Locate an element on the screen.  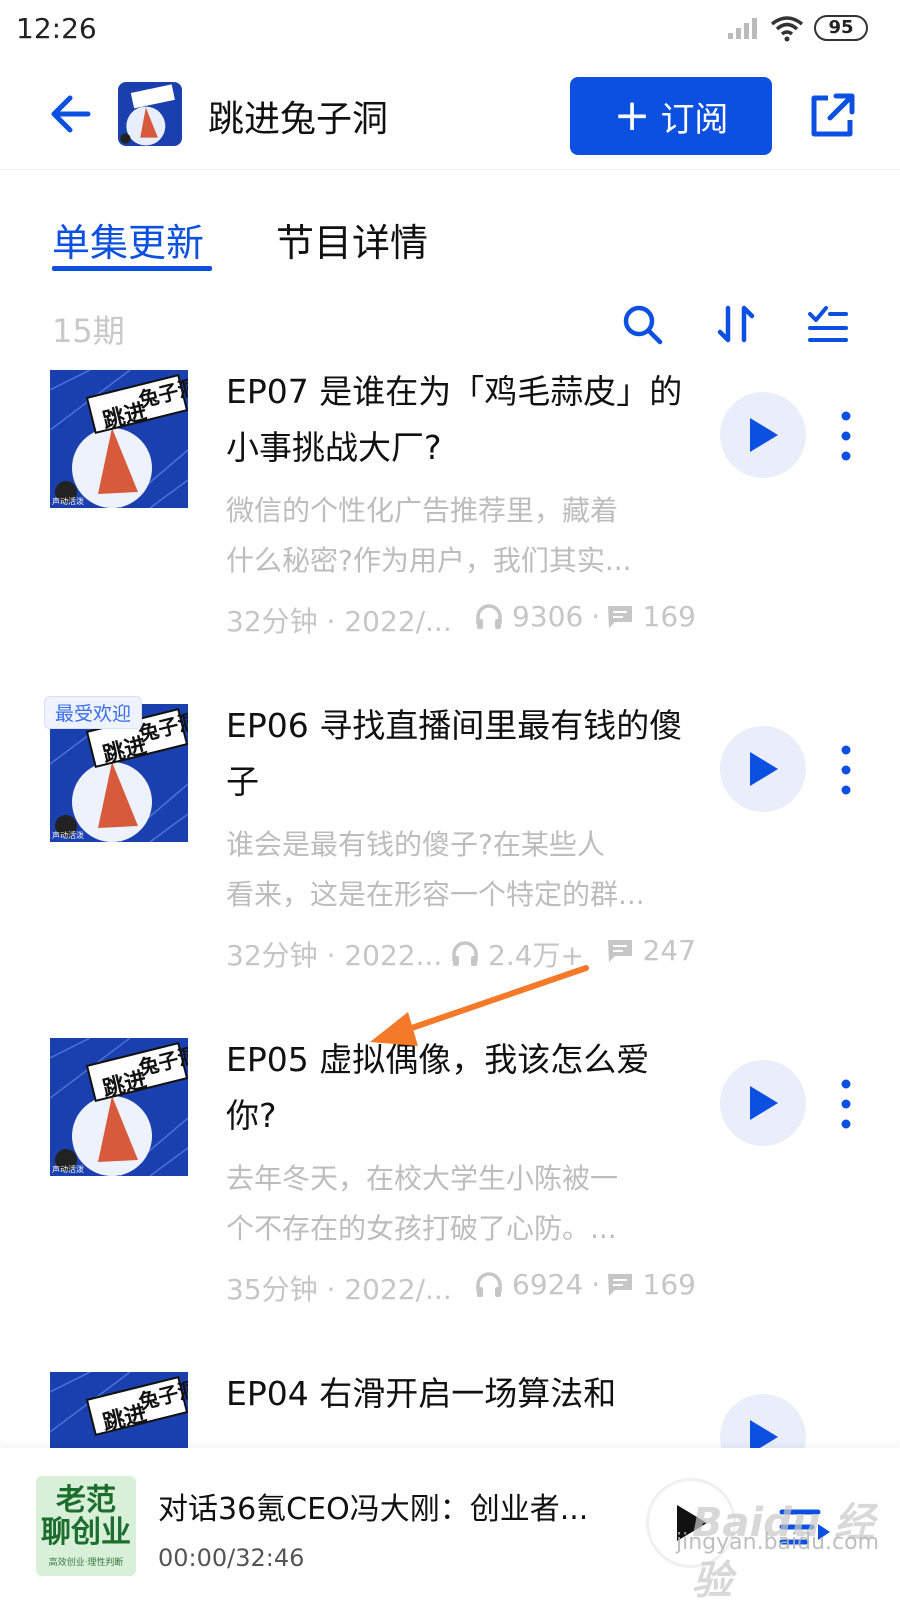
play-count: 9306 · is located at coordinates (537, 616).